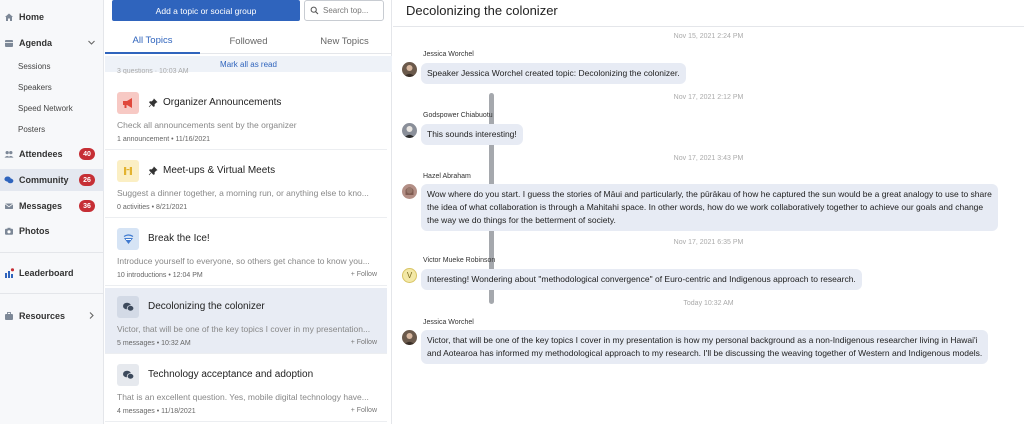 The width and height of the screenshot is (1024, 424). I want to click on topic-count: 0 activities, so click(133, 207).